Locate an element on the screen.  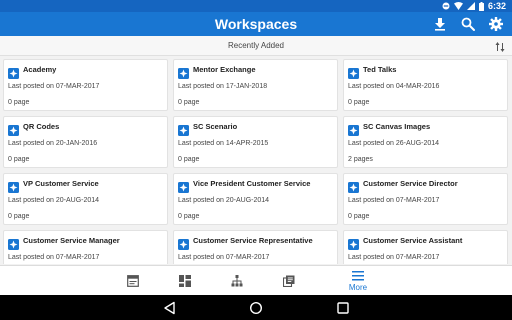
workspace-title: SC Scenario is located at coordinates (215, 126).